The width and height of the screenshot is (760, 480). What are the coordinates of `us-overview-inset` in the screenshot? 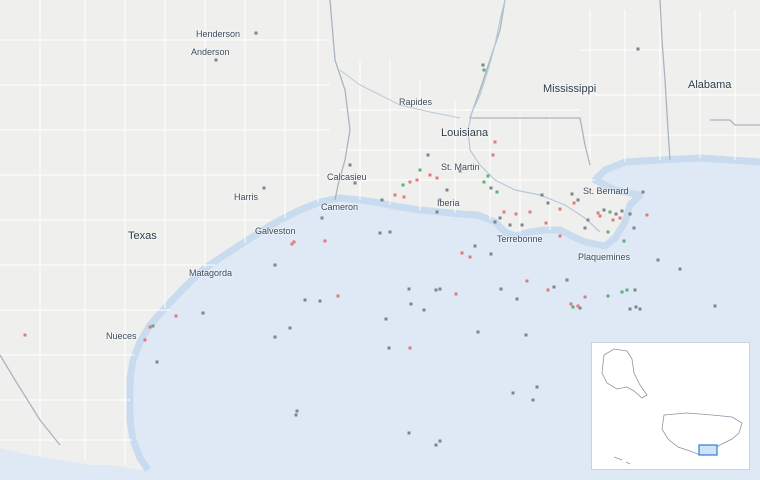 It's located at (670, 406).